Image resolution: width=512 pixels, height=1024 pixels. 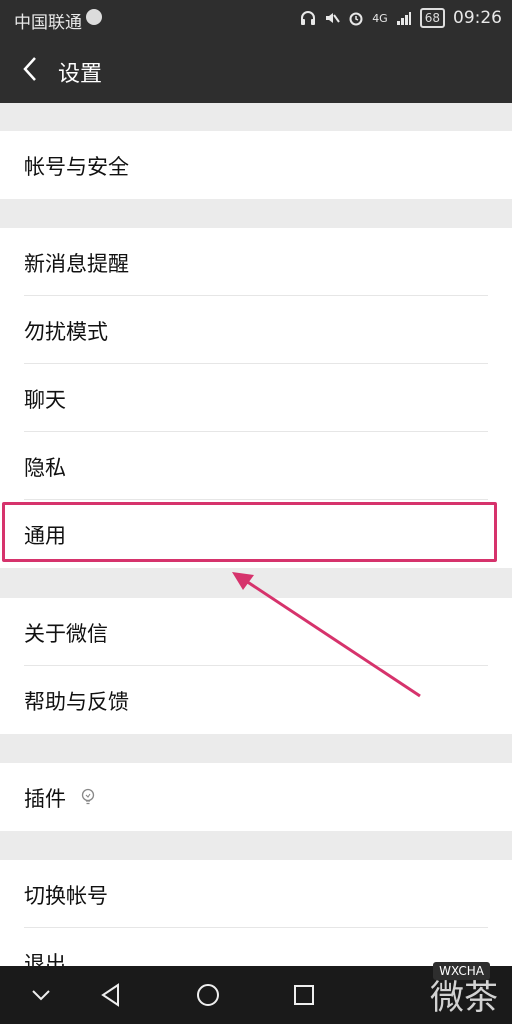 I want to click on menu-item-chat: 聊天, so click(x=256, y=398).